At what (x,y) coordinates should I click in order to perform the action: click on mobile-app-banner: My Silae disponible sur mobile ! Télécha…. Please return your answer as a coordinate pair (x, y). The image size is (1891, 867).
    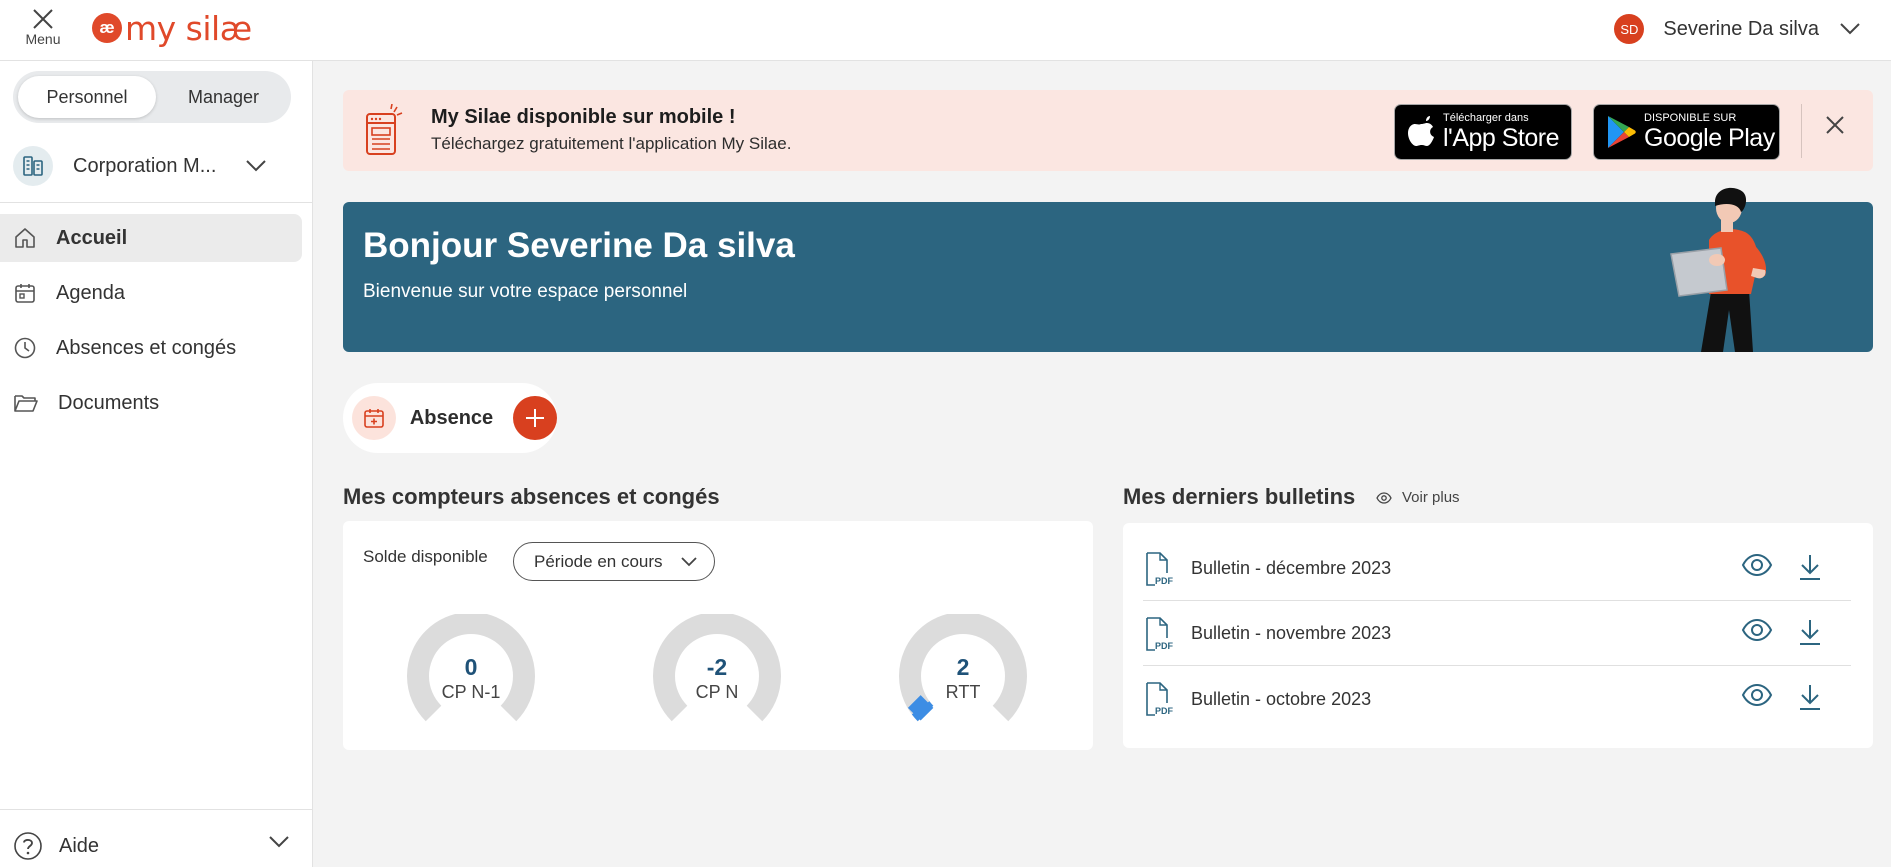
    Looking at the image, I should click on (1108, 130).